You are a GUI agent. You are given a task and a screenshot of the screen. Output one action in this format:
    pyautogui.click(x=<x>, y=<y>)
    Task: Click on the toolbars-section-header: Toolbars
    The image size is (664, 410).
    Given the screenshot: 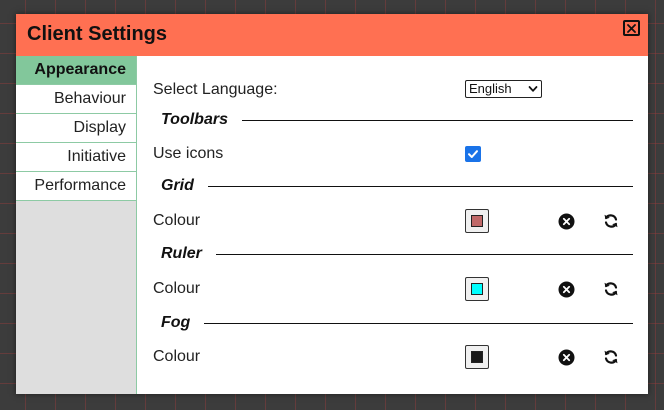 What is the action you would take?
    pyautogui.click(x=397, y=120)
    